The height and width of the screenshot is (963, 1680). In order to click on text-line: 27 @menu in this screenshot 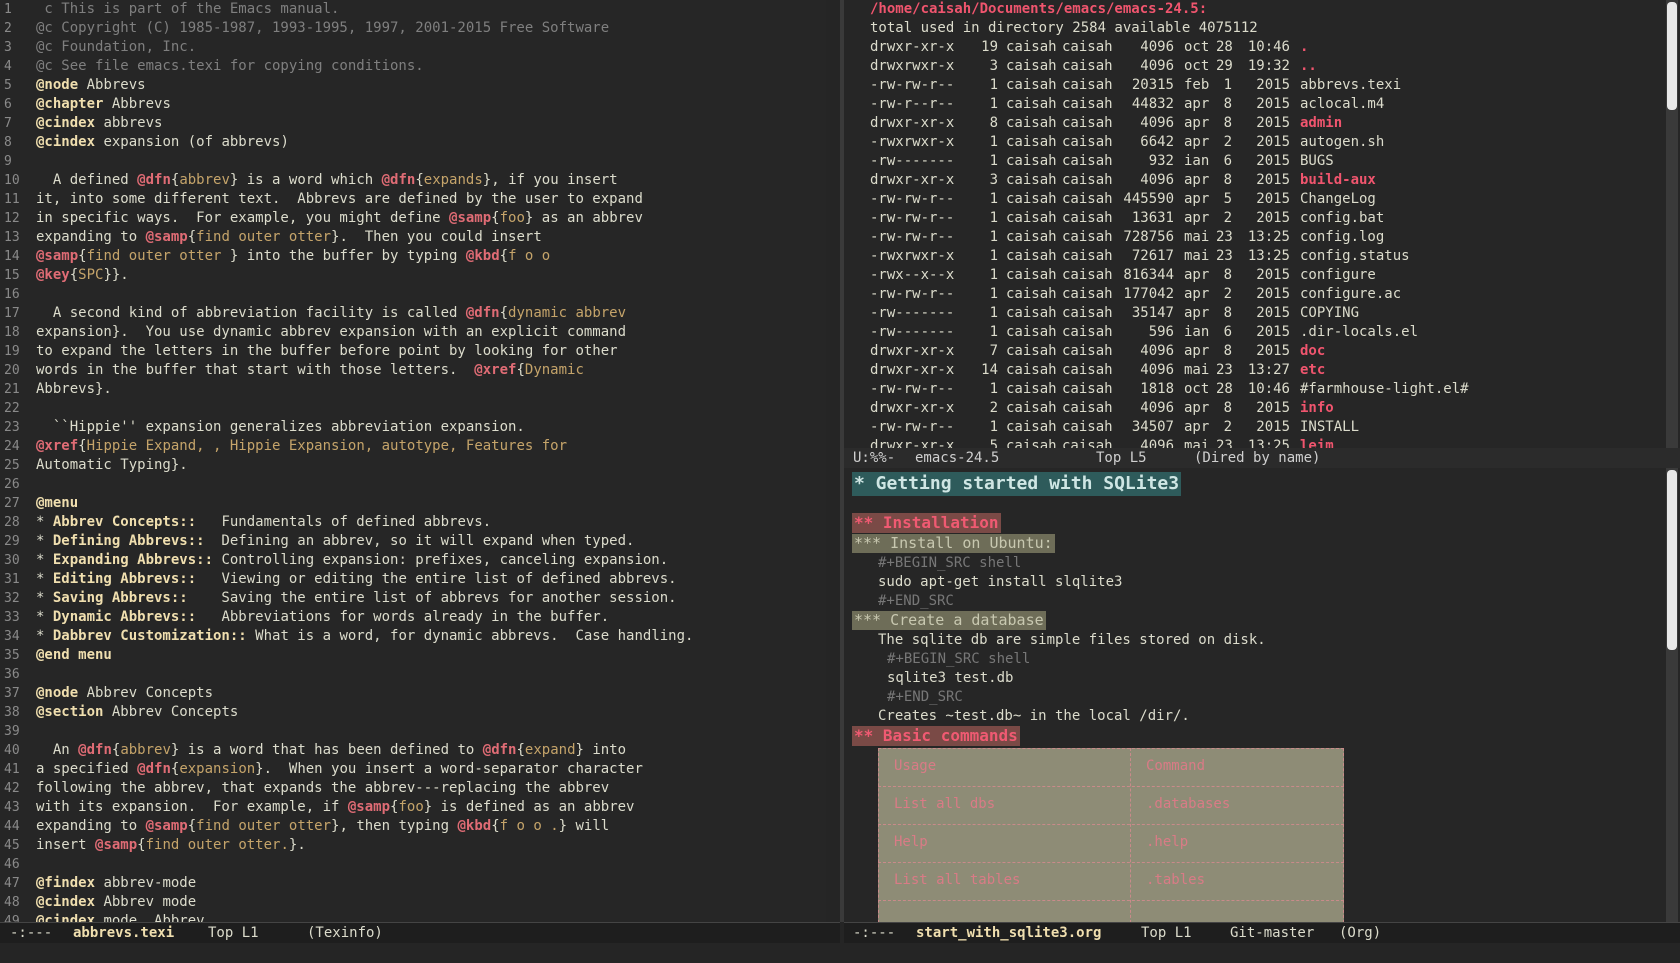, I will do `click(404, 503)`.